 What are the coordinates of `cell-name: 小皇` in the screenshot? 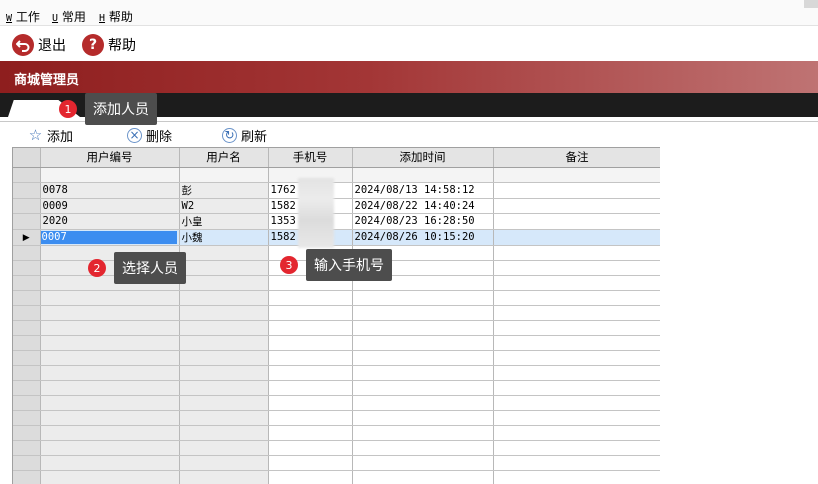 It's located at (224, 221).